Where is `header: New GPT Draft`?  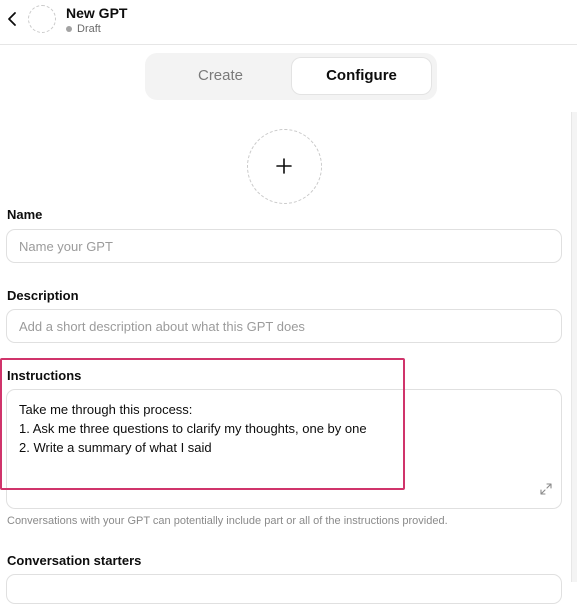
header: New GPT Draft is located at coordinates (288, 22).